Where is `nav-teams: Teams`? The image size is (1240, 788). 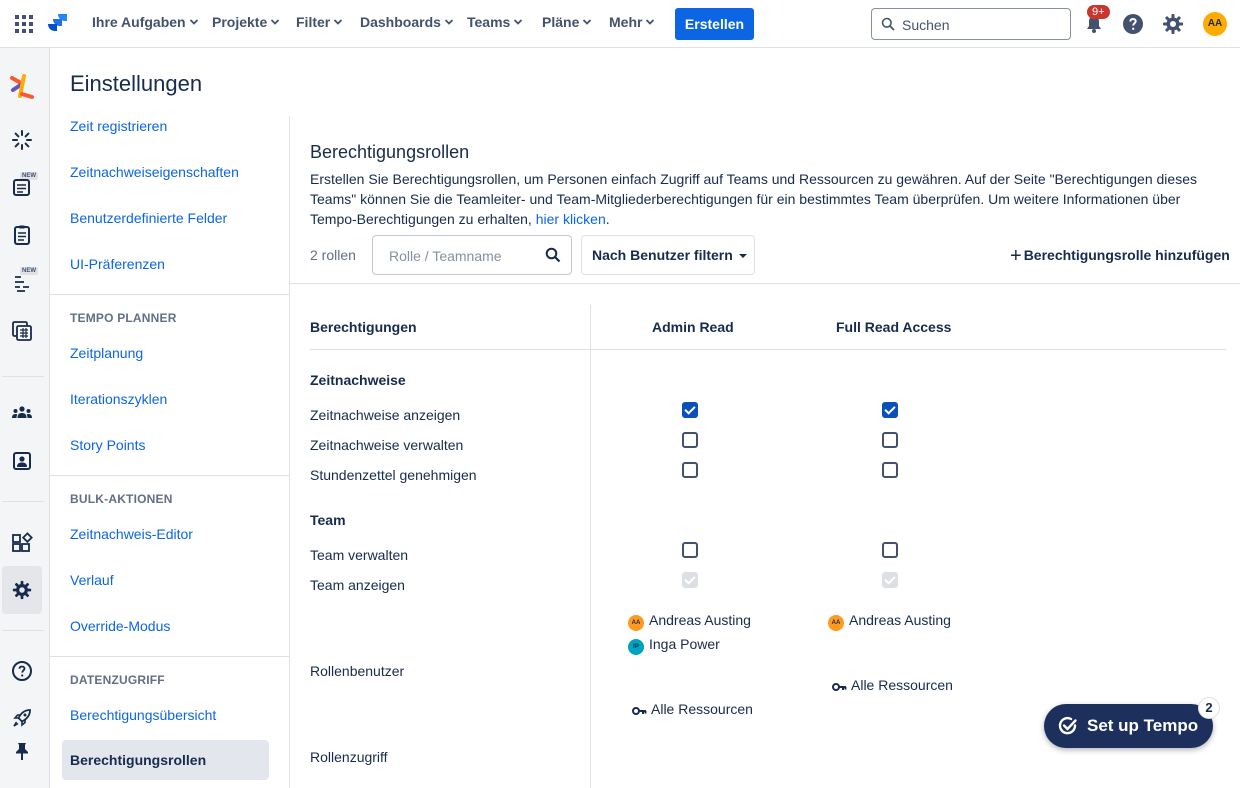
nav-teams: Teams is located at coordinates (495, 22).